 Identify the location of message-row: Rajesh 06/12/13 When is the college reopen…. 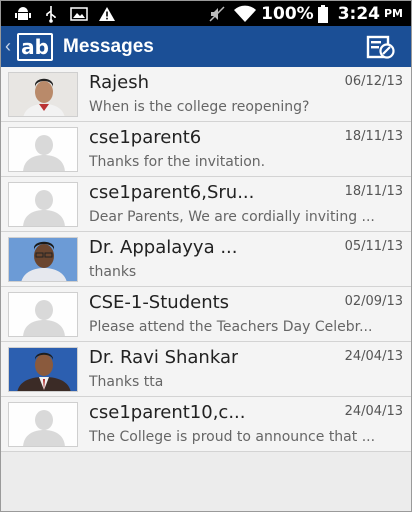
(206, 94).